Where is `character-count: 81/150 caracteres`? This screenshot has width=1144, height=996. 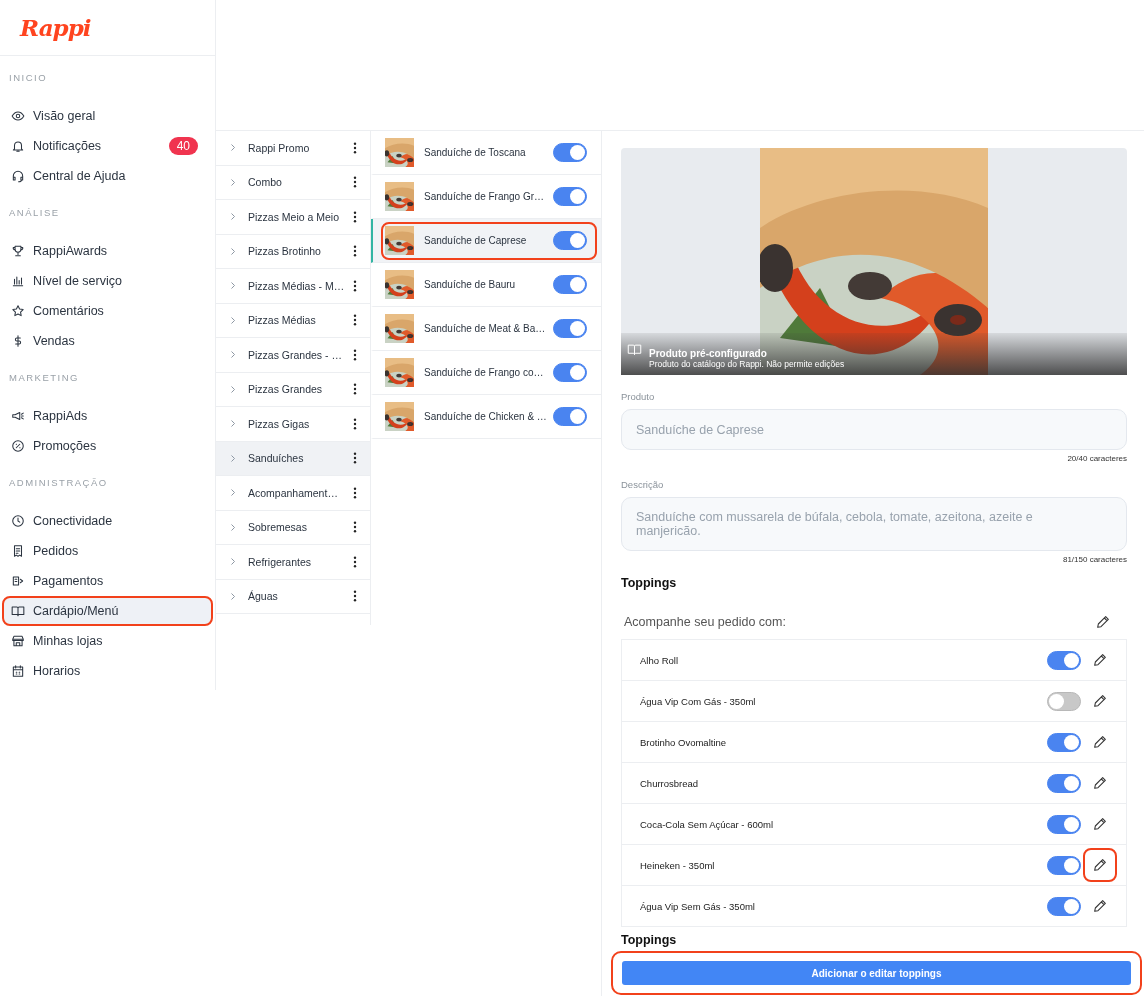 character-count: 81/150 caracteres is located at coordinates (1094, 559).